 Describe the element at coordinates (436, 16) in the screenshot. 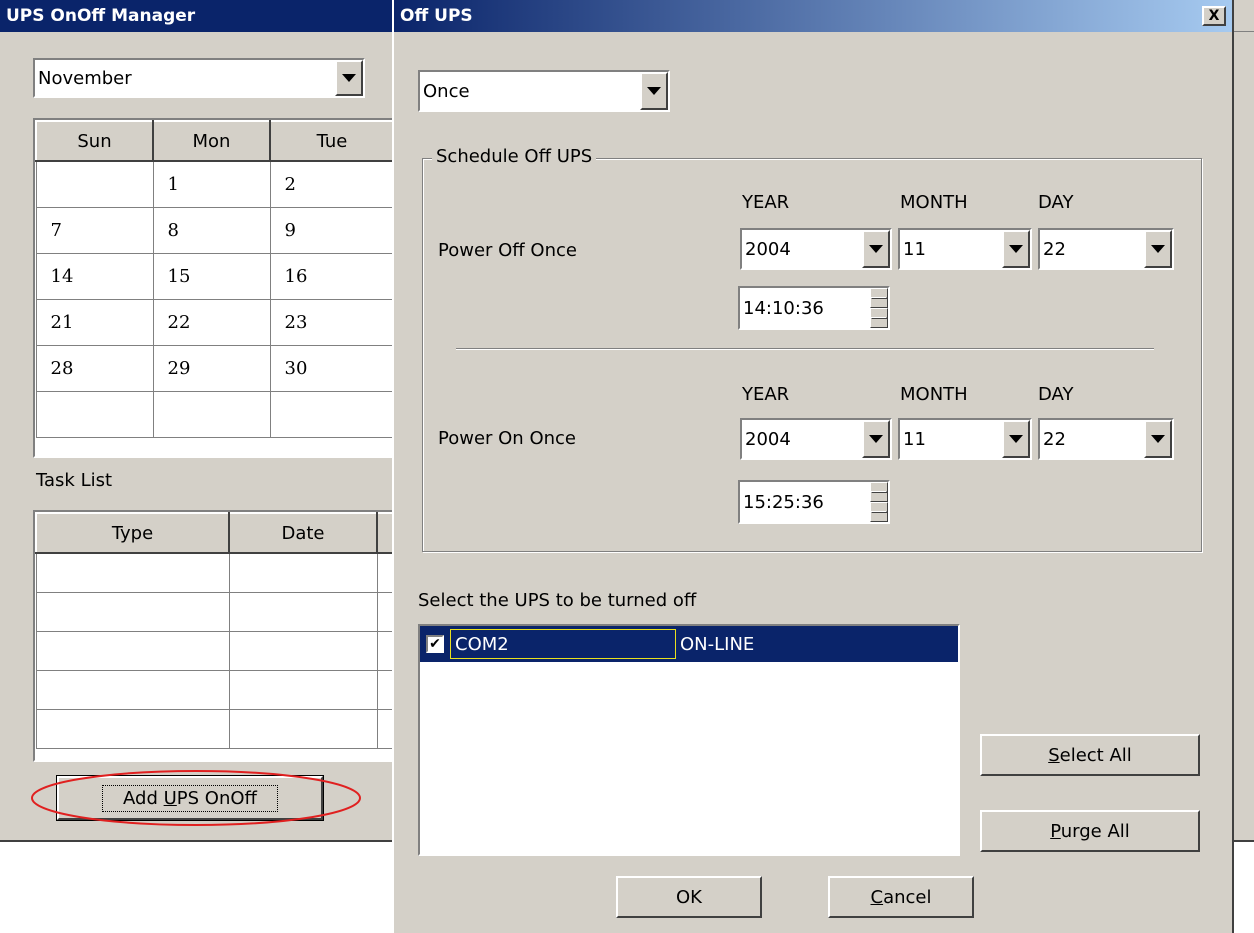

I see `dialog-title: Off UPS` at that location.